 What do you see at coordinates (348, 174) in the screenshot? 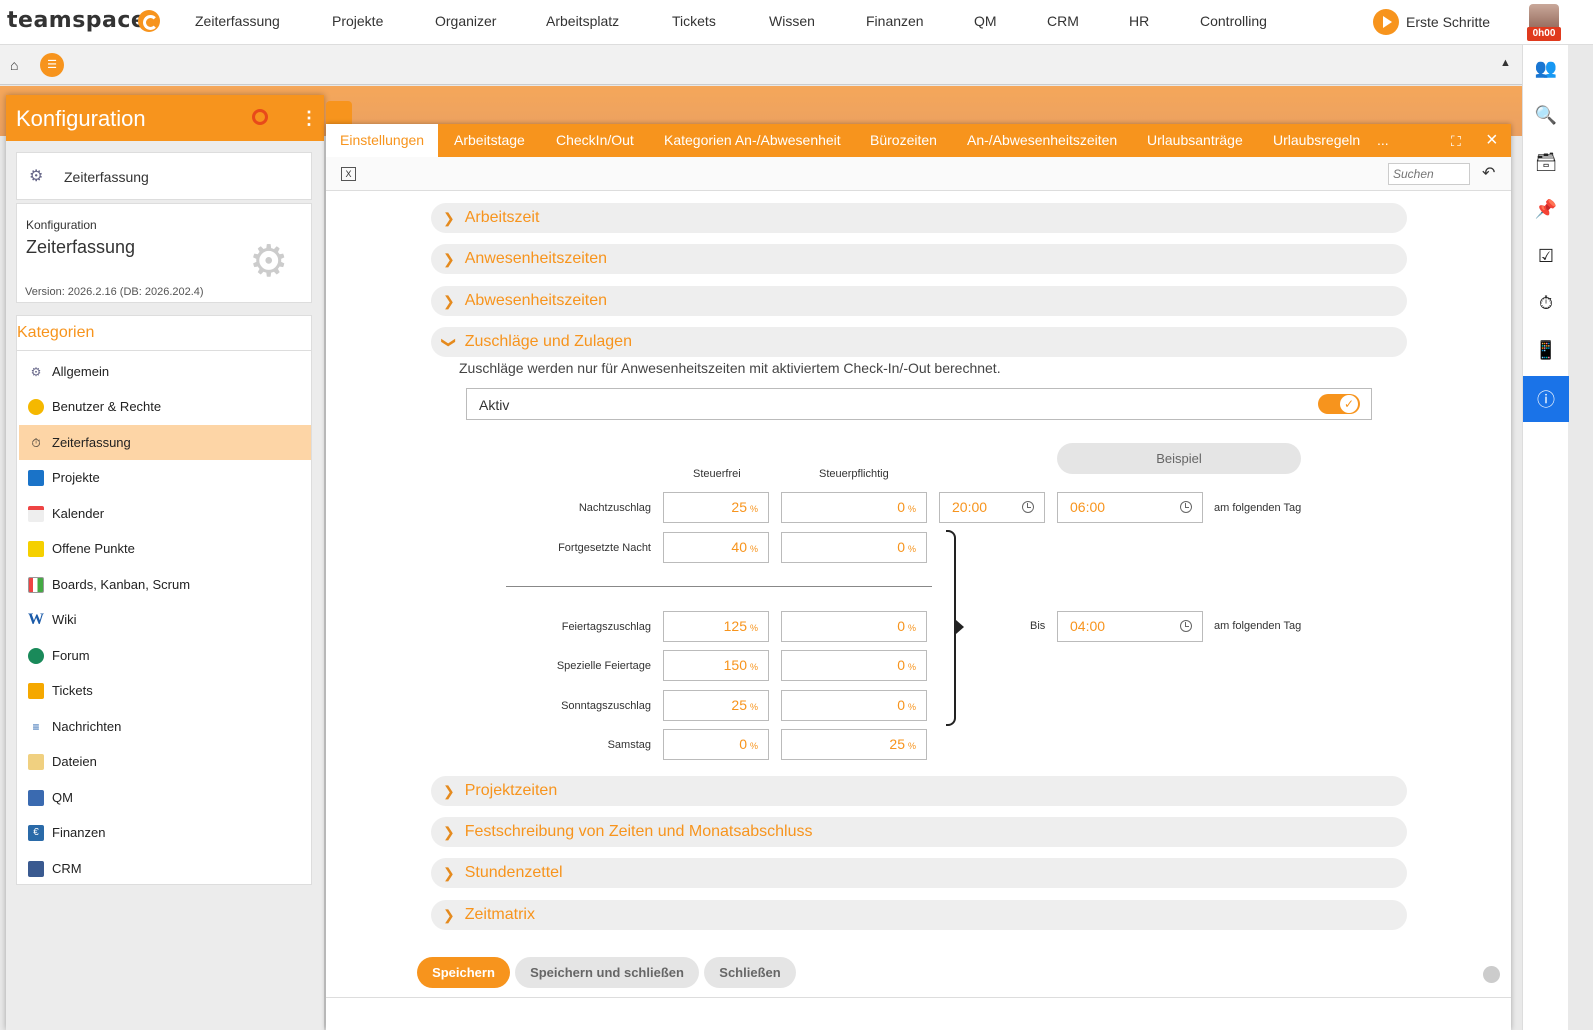
I see `excel-export-icon: X` at bounding box center [348, 174].